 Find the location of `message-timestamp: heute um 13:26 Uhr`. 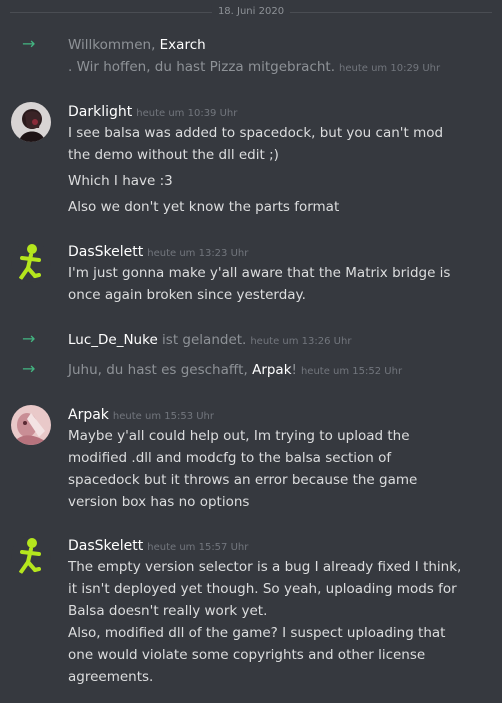

message-timestamp: heute um 13:26 Uhr is located at coordinates (300, 341).